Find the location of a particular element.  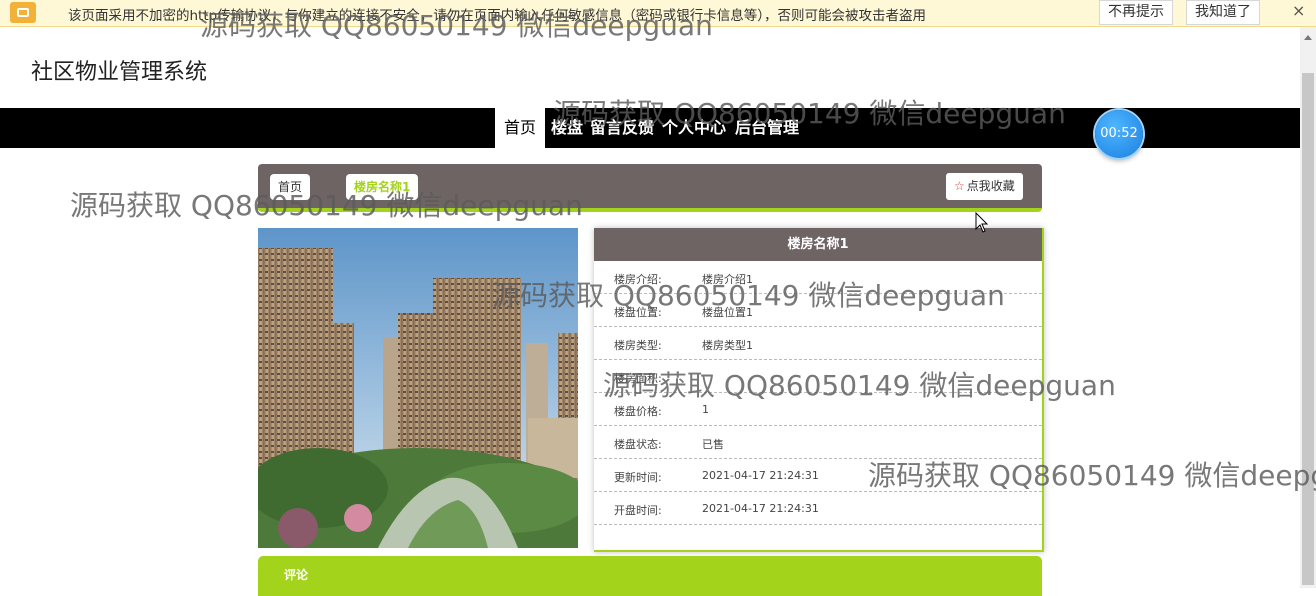

nav-item-buildings: 楼盘 is located at coordinates (567, 128).